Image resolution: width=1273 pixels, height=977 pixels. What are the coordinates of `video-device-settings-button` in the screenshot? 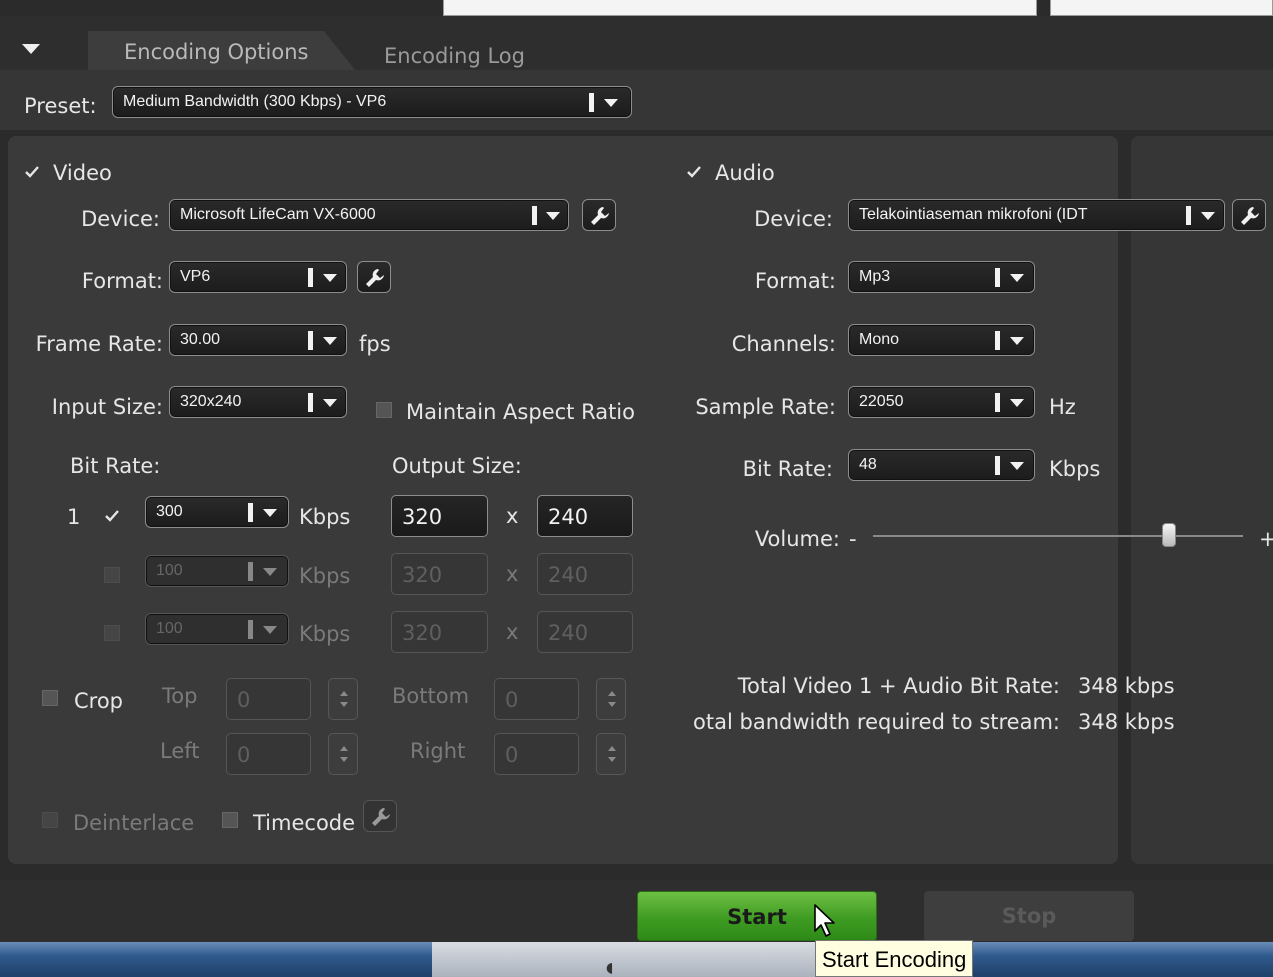 It's located at (599, 215).